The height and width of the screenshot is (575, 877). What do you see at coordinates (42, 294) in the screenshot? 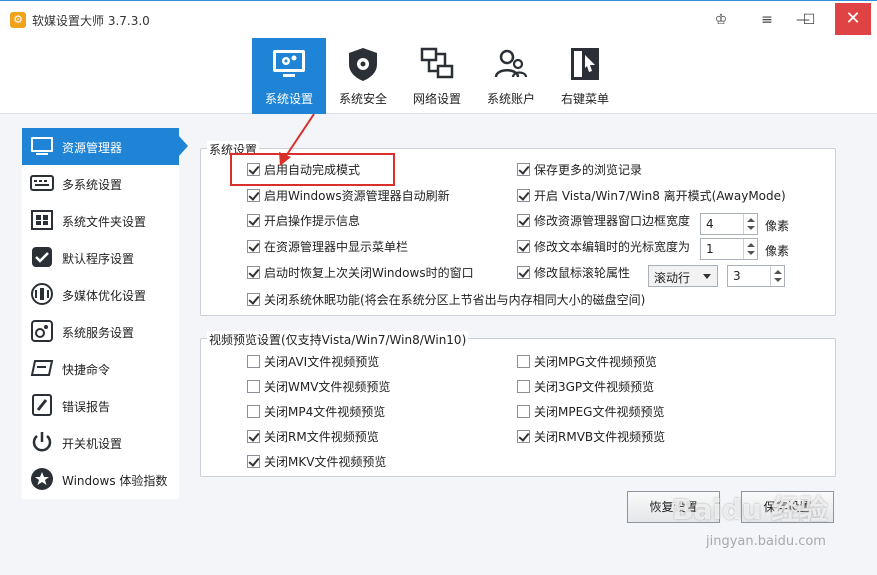
I see `speaker-wave-icon` at bounding box center [42, 294].